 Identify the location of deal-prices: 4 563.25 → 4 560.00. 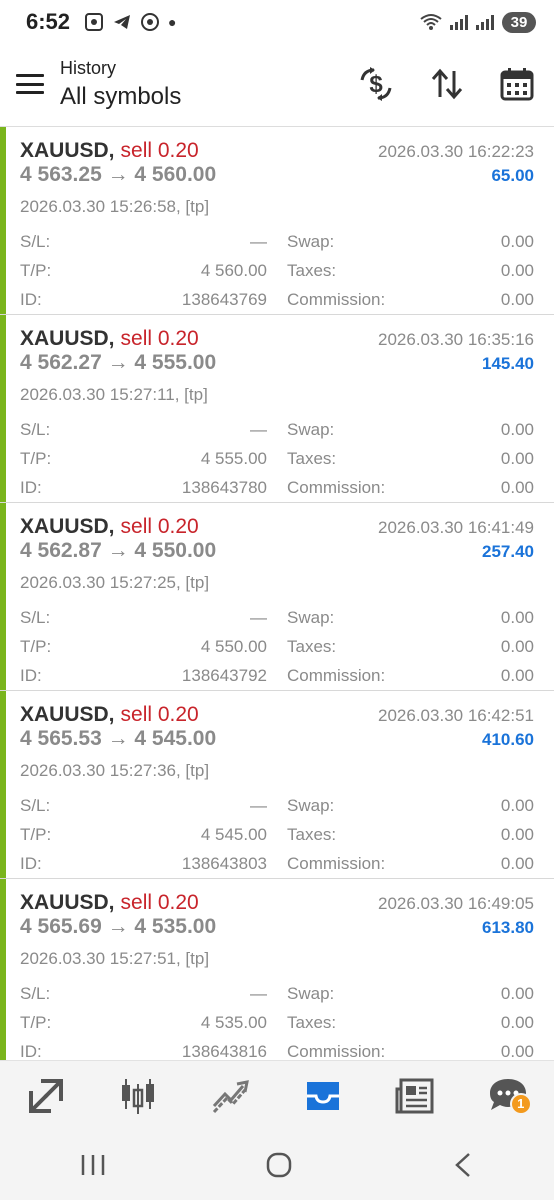
(118, 174).